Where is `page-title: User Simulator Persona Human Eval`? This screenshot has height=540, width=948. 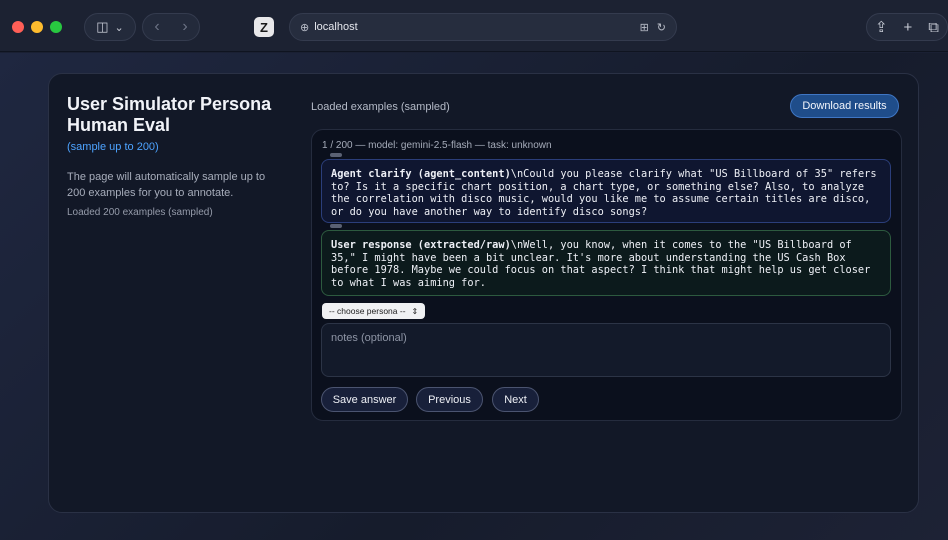 page-title: User Simulator Persona Human Eval is located at coordinates (169, 114).